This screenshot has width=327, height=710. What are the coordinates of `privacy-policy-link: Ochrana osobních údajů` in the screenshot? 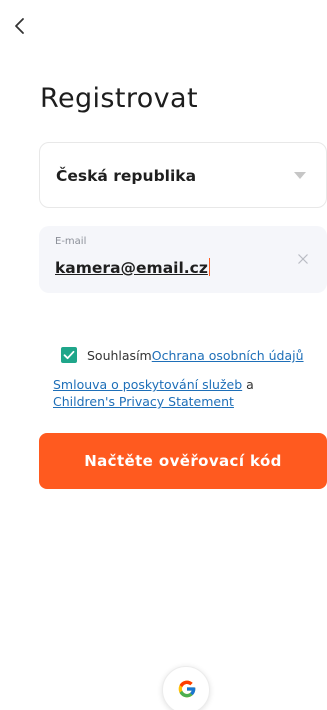 It's located at (228, 355).